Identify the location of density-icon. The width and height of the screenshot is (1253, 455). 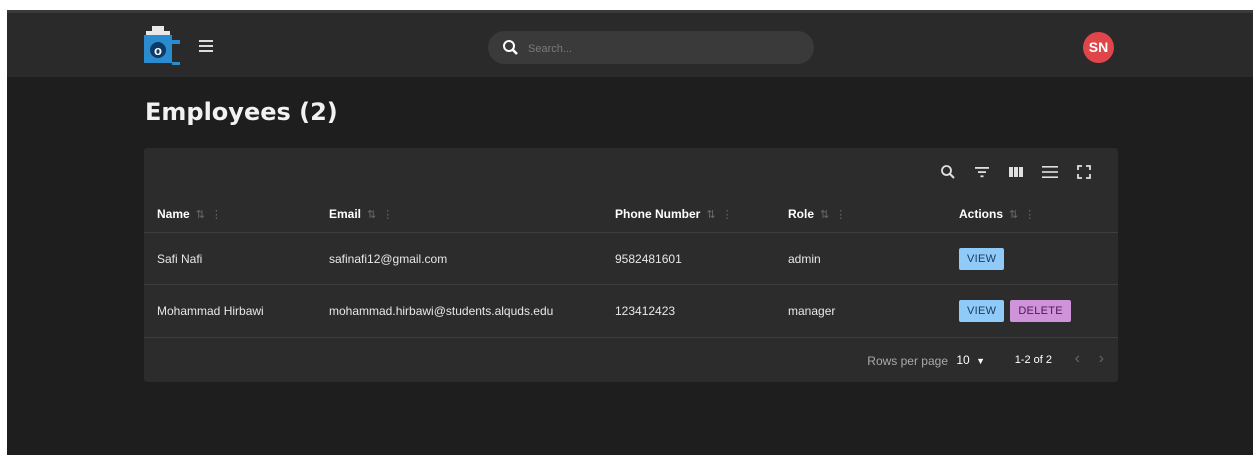
(1050, 172).